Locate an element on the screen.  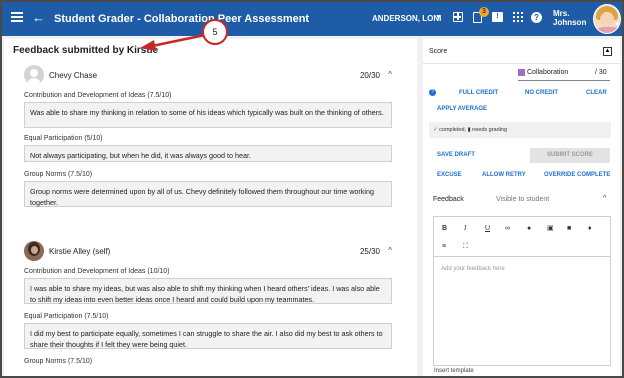
document-icon: ▮ is located at coordinates (469, 130).